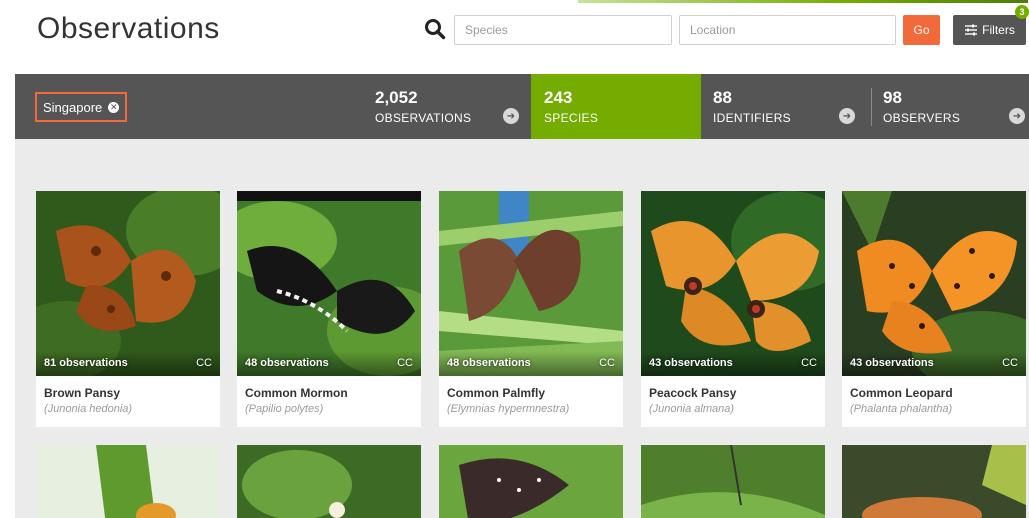 This screenshot has width=1029, height=518. I want to click on stat-species: 243 SPECIES, so click(616, 106).